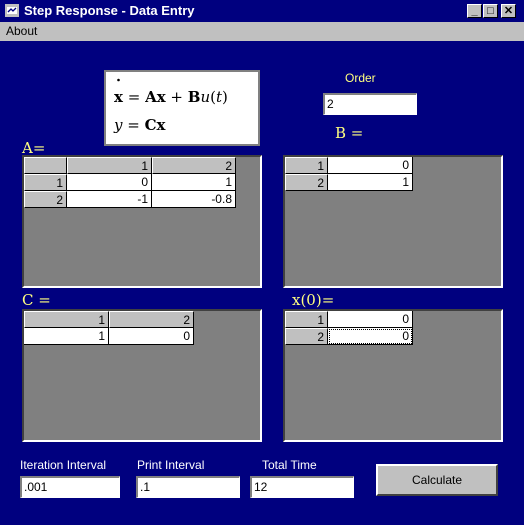  I want to click on close-icon: ✕, so click(508, 11).